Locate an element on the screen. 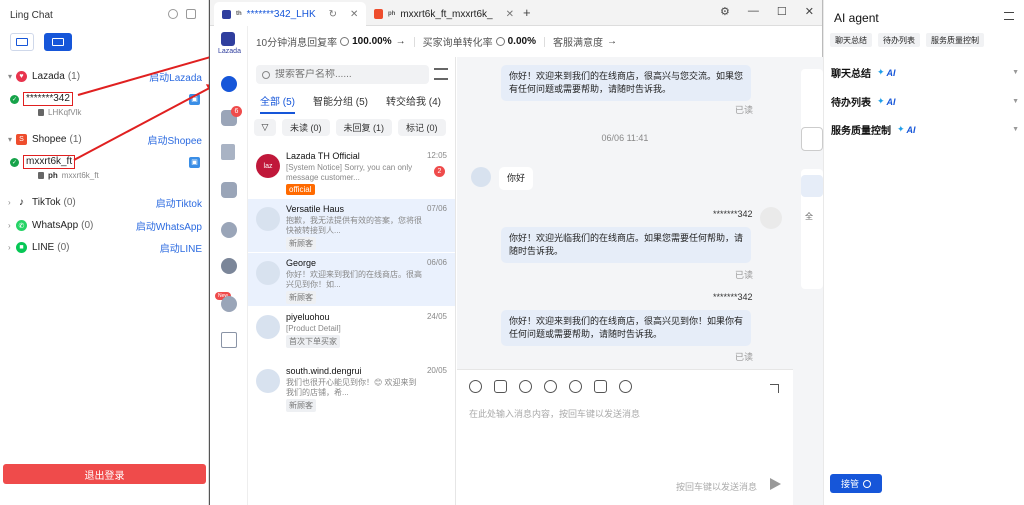 This screenshot has width=1024, height=505. conversation-date: 24/05 is located at coordinates (436, 316).